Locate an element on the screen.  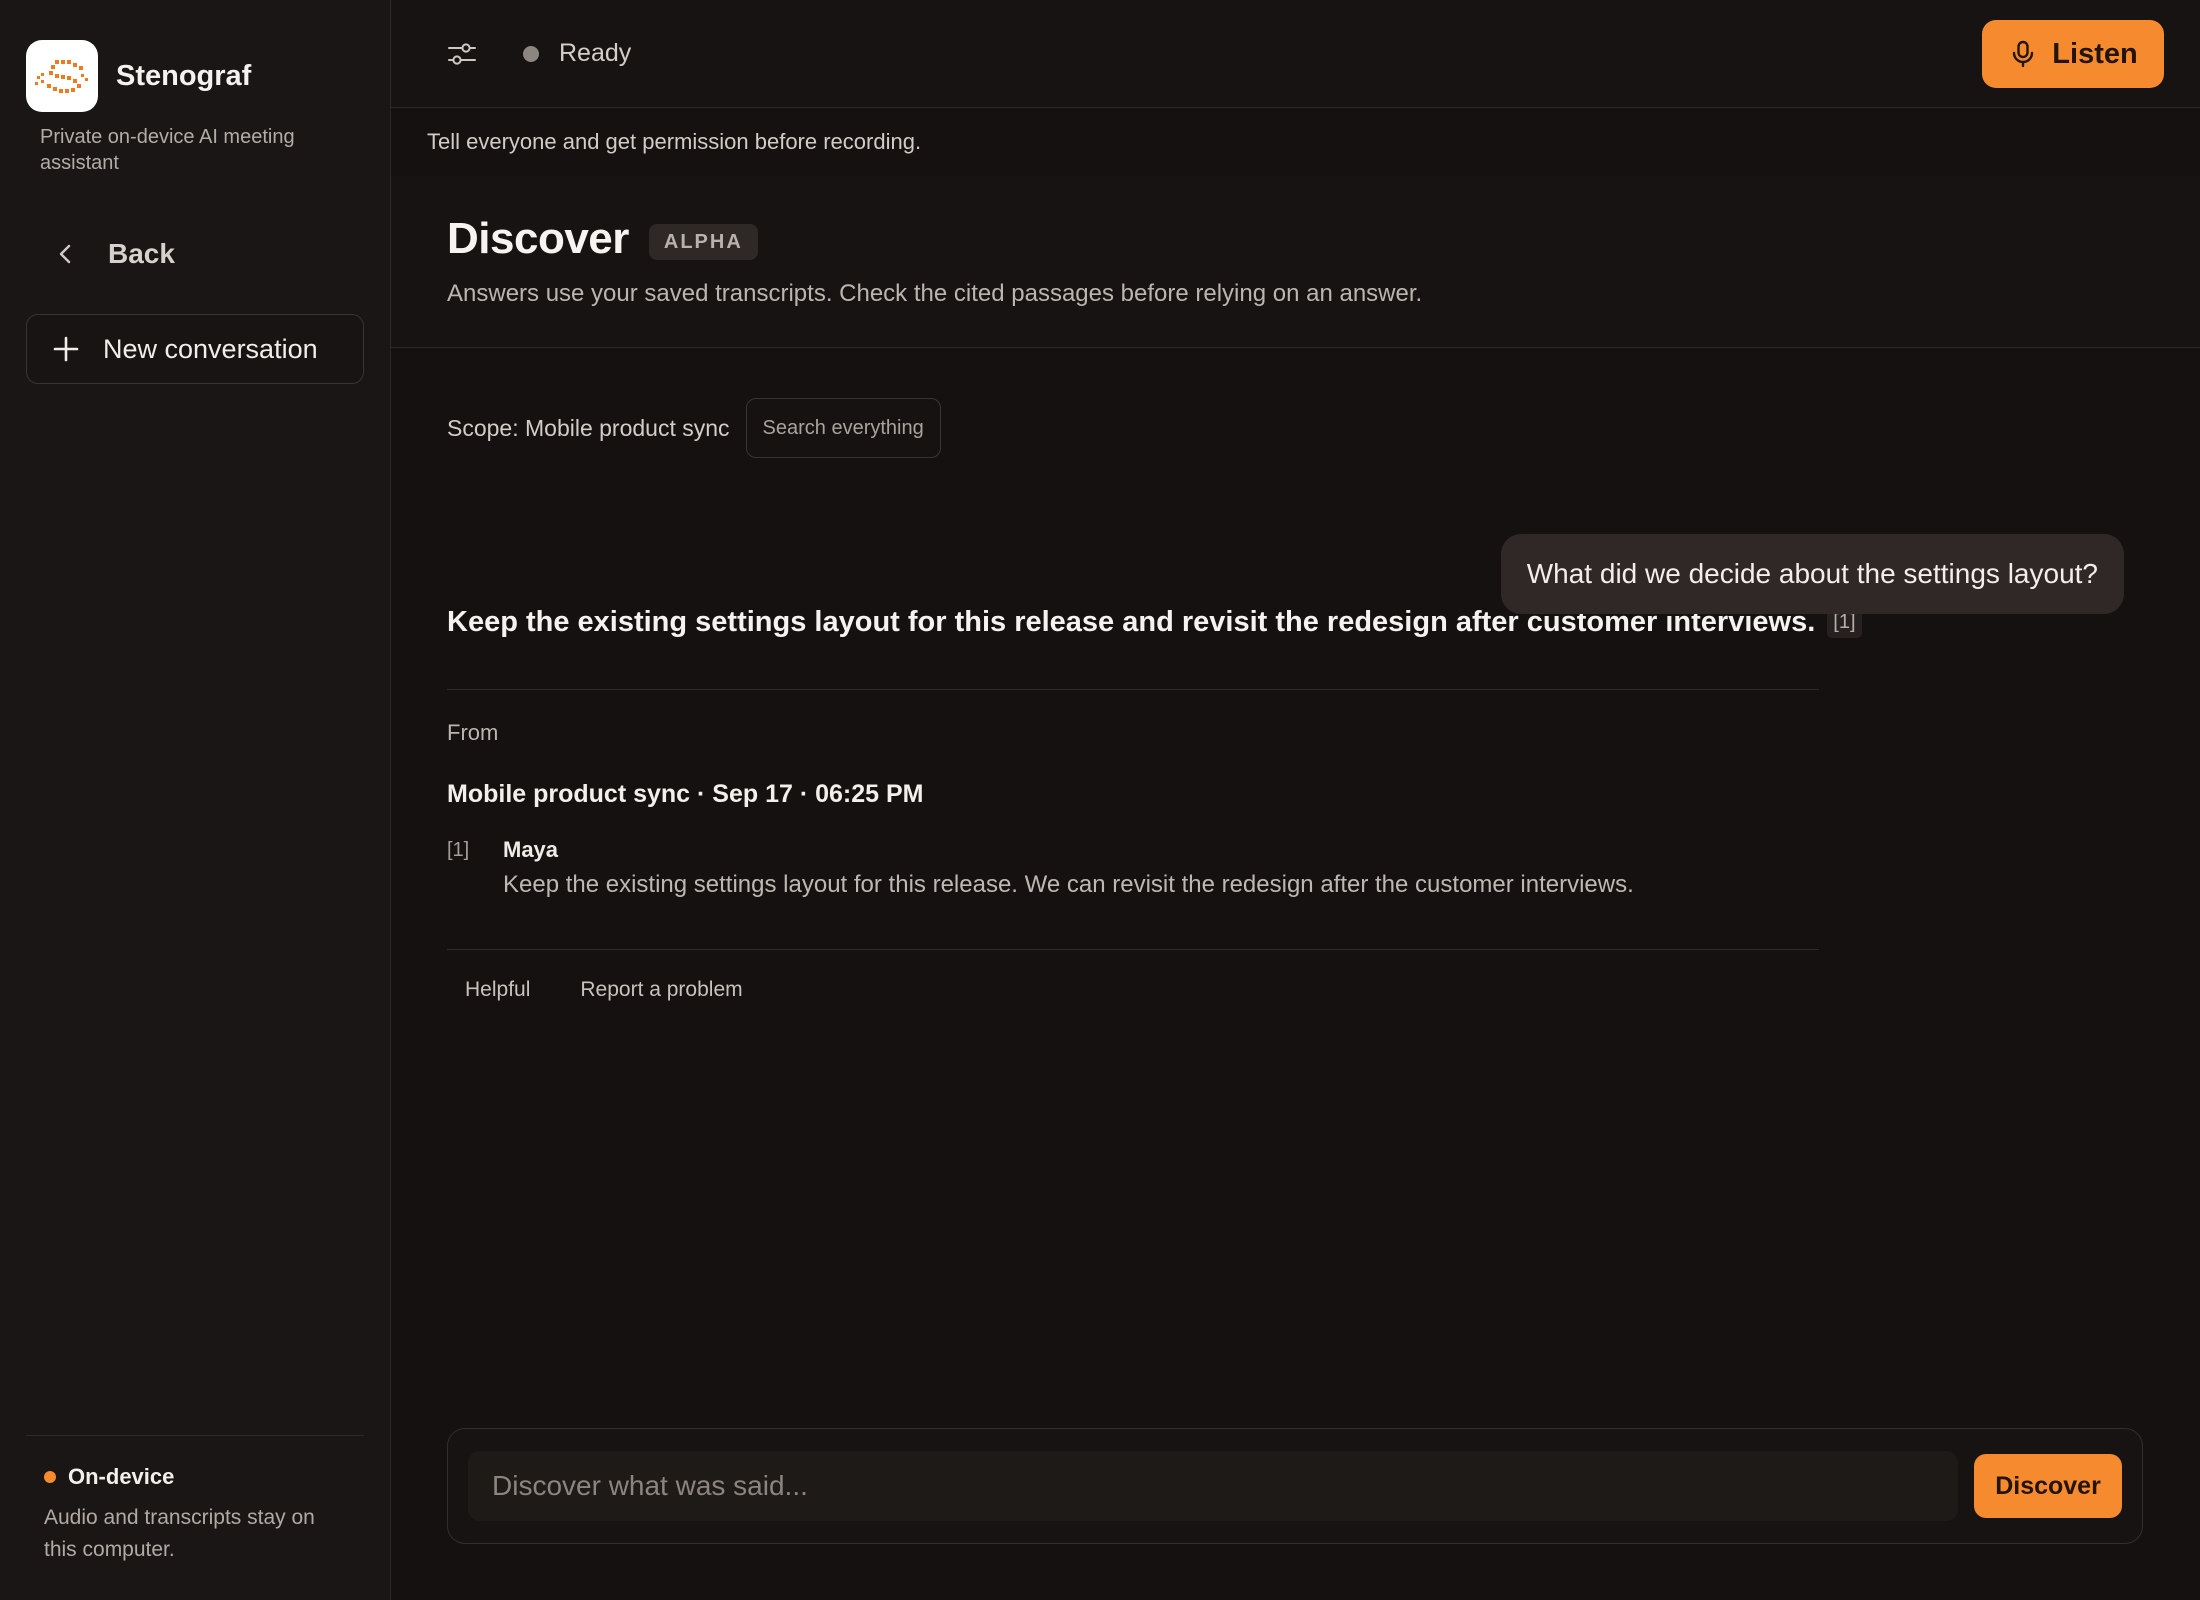
report-problem-button: Report a problem is located at coordinates (661, 990).